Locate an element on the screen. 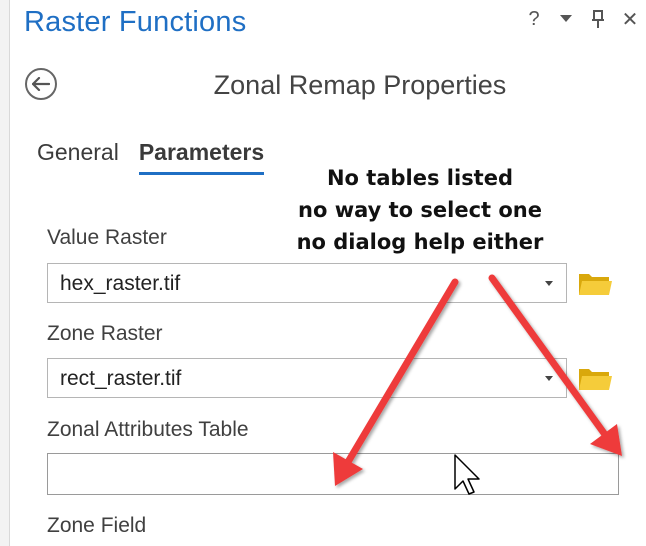  zone-field-label: Zone Field is located at coordinates (97, 525).